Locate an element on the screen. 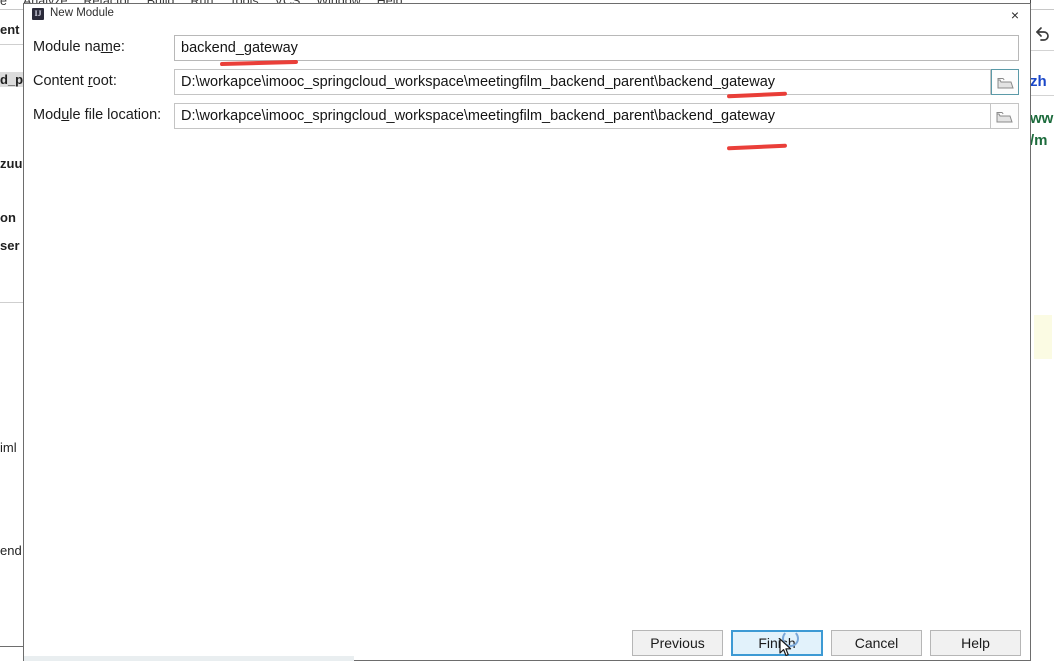 The width and height of the screenshot is (1054, 661). content-root-row: Content root: is located at coordinates (527, 82).